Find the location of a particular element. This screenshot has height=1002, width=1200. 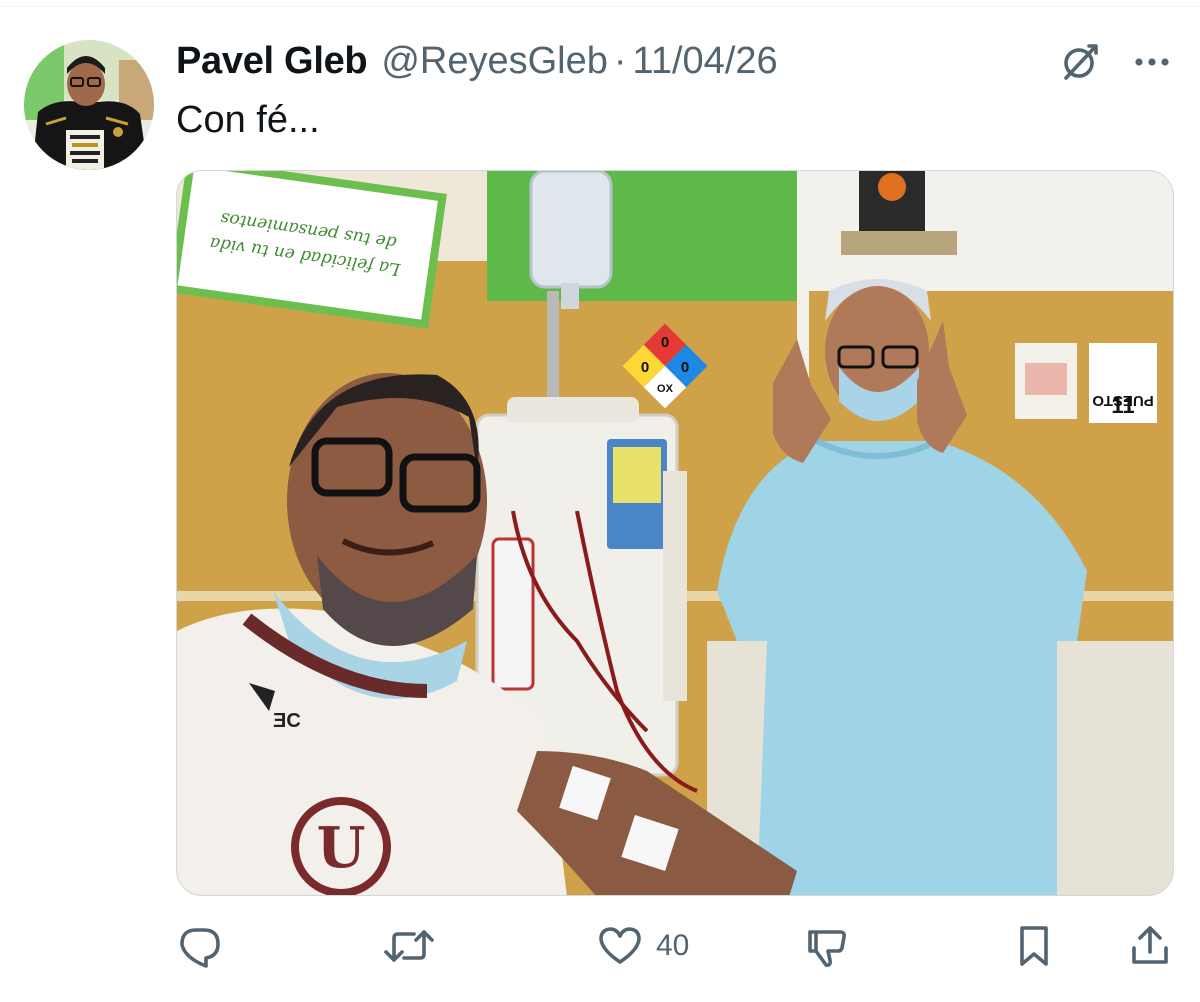

share-icon is located at coordinates (1150, 945).